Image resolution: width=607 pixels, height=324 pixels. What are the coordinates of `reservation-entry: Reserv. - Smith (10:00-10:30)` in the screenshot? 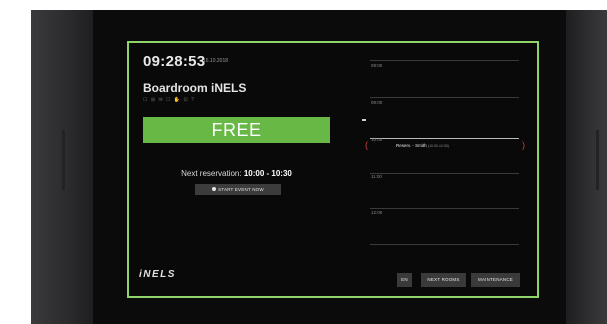 It's located at (422, 145).